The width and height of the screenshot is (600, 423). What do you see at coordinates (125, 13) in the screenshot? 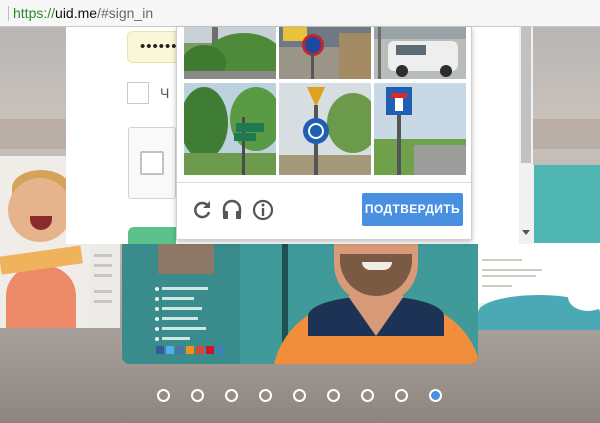
I see `url-path: /#sign_in` at bounding box center [125, 13].